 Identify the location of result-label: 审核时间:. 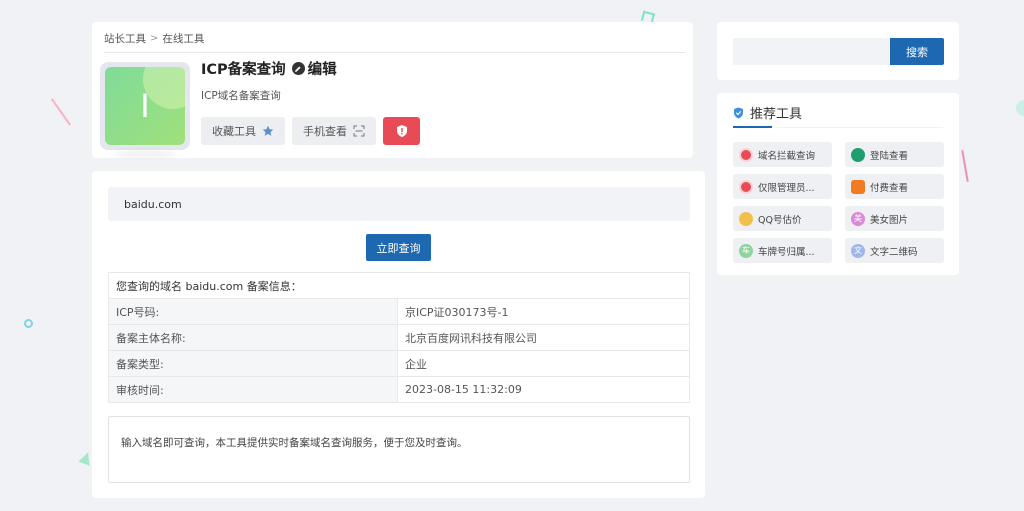
(253, 389).